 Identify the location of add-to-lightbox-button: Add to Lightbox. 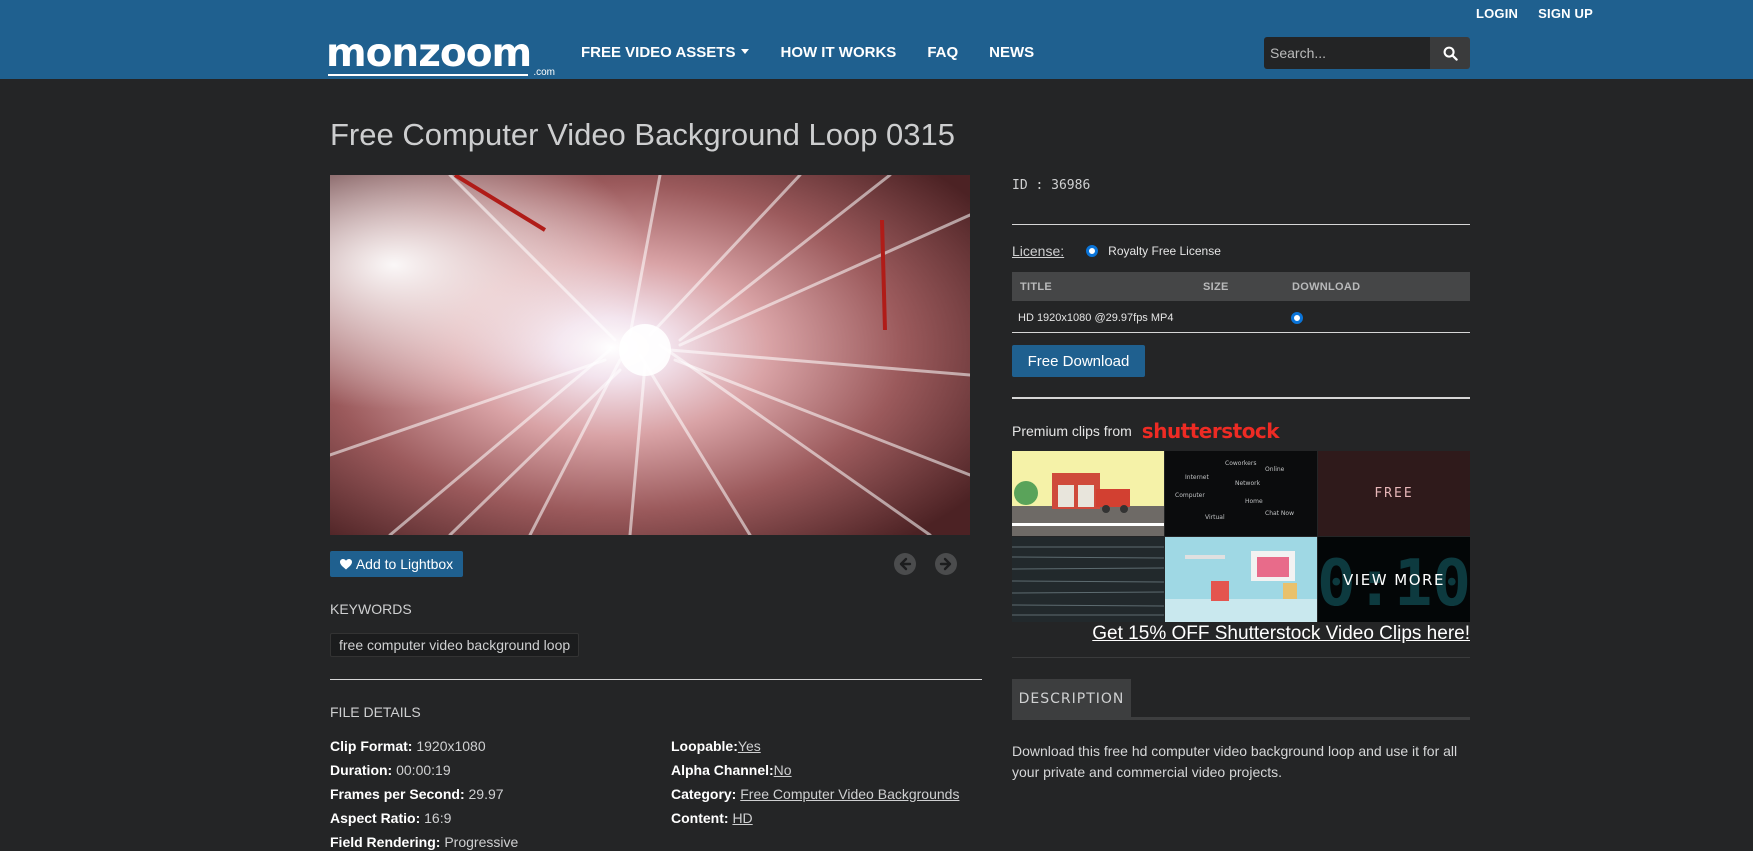
(396, 564).